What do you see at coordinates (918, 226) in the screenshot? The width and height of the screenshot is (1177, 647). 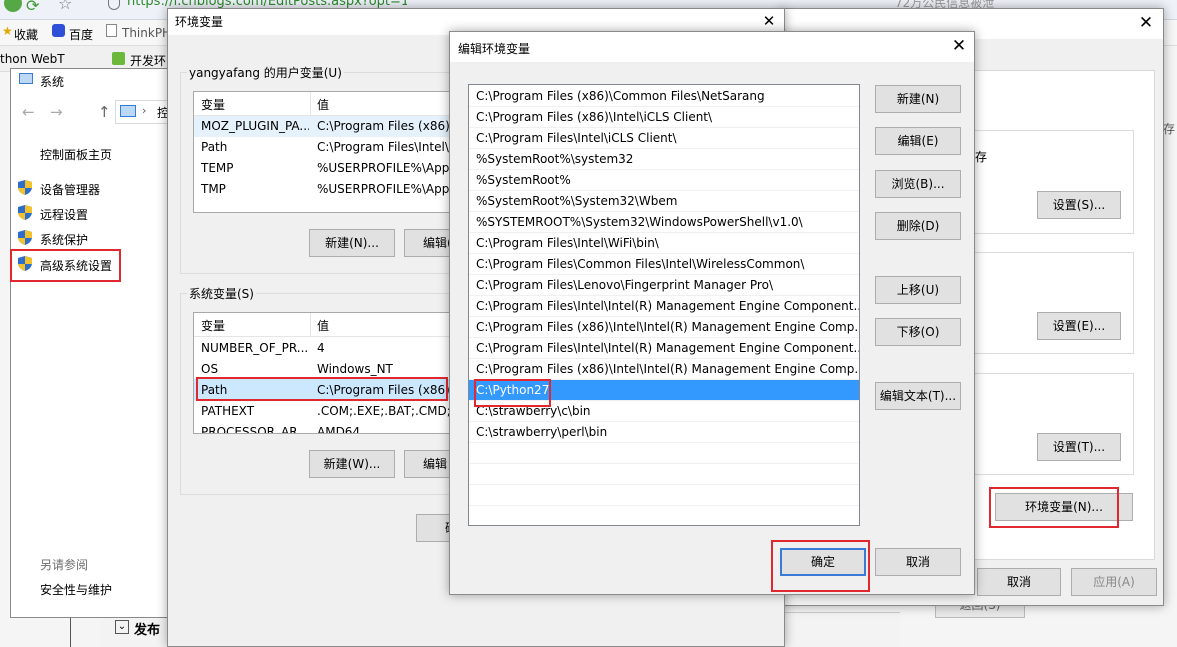 I see `delete-button: 删除(D)` at bounding box center [918, 226].